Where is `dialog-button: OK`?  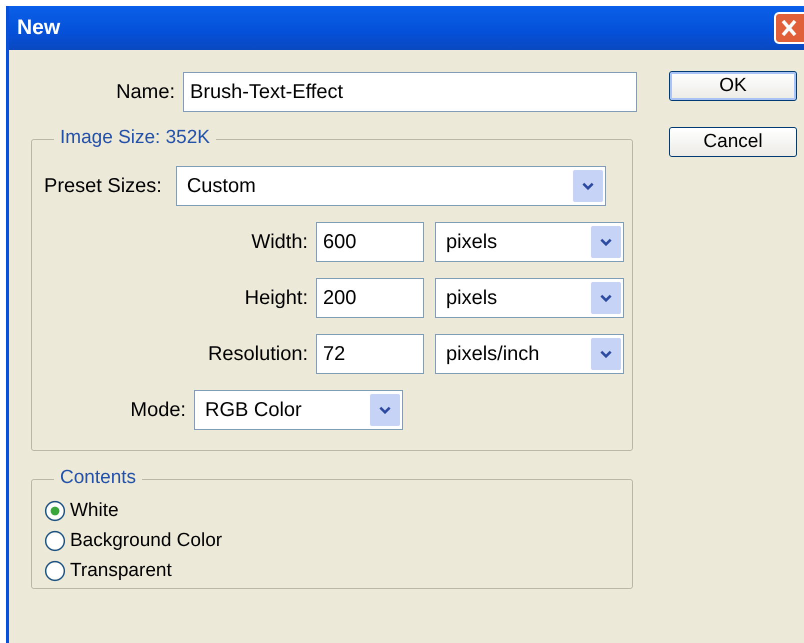 dialog-button: OK is located at coordinates (733, 86).